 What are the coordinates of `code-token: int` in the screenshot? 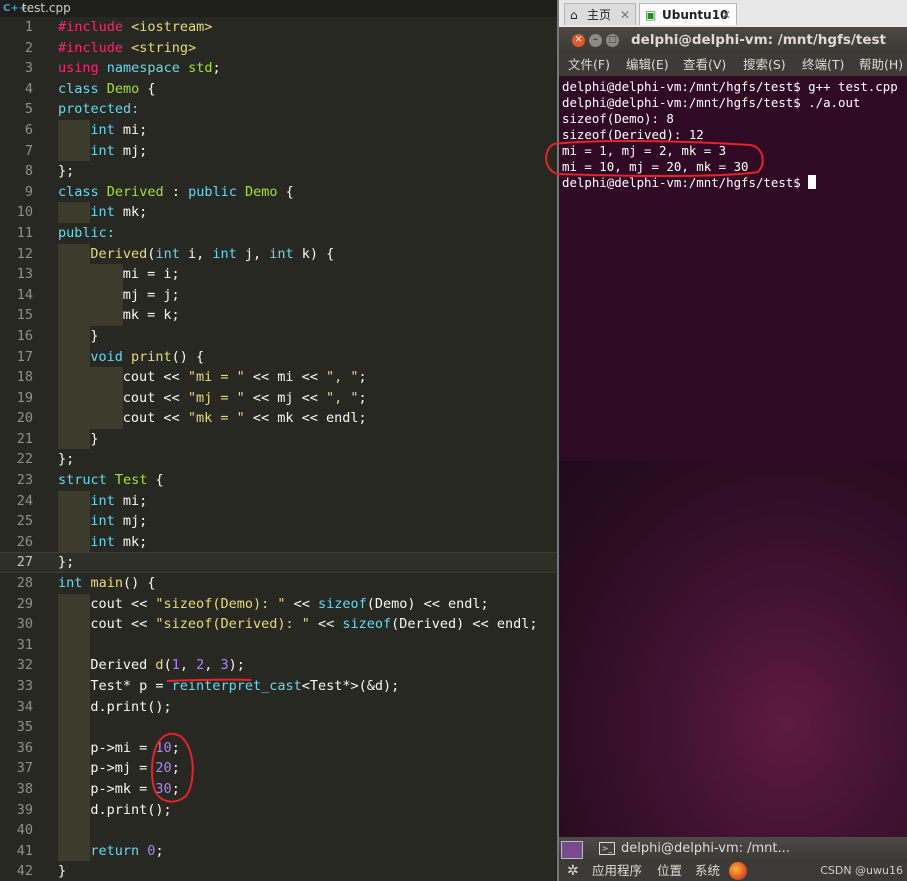 It's located at (74, 583).